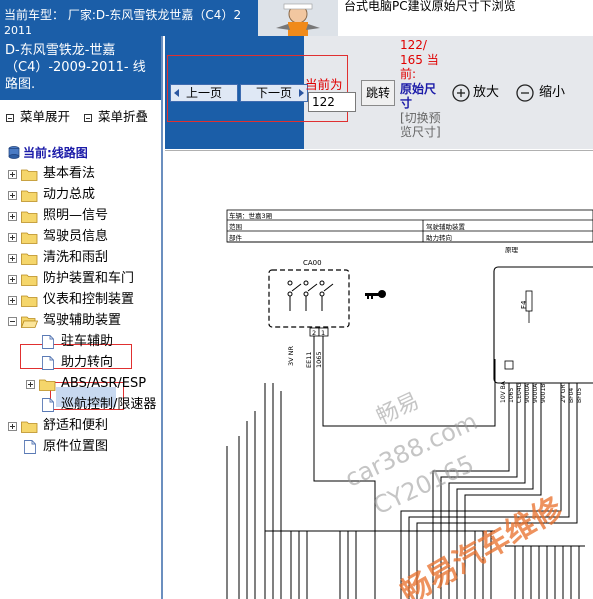  Describe the element at coordinates (314, 333) in the screenshot. I see `pin-label: 2` at that location.